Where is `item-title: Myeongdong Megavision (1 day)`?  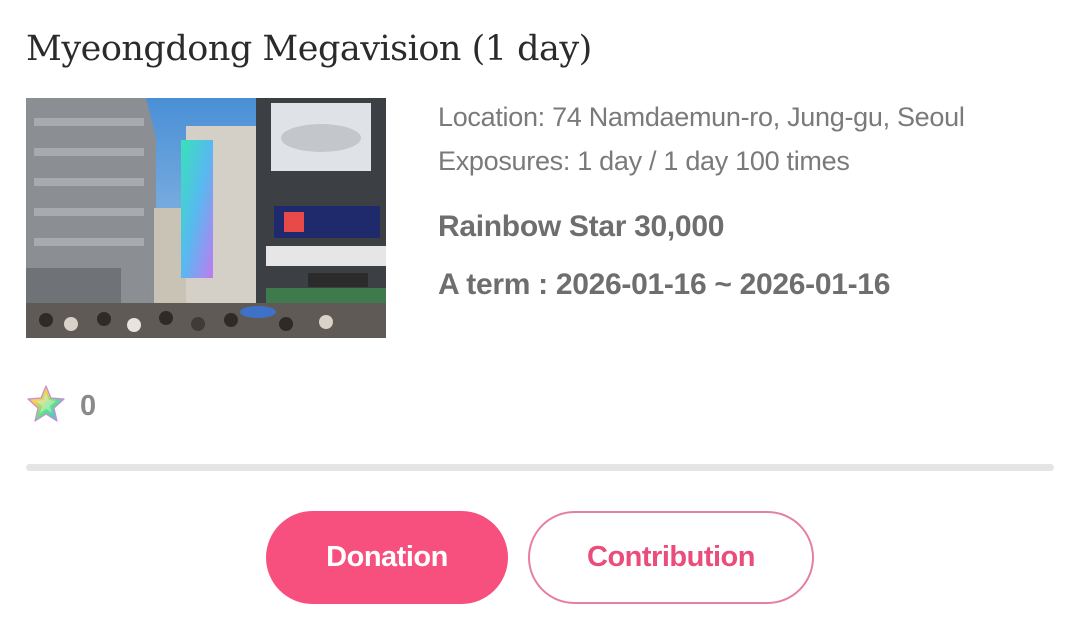
item-title: Myeongdong Megavision (1 day) is located at coordinates (309, 49).